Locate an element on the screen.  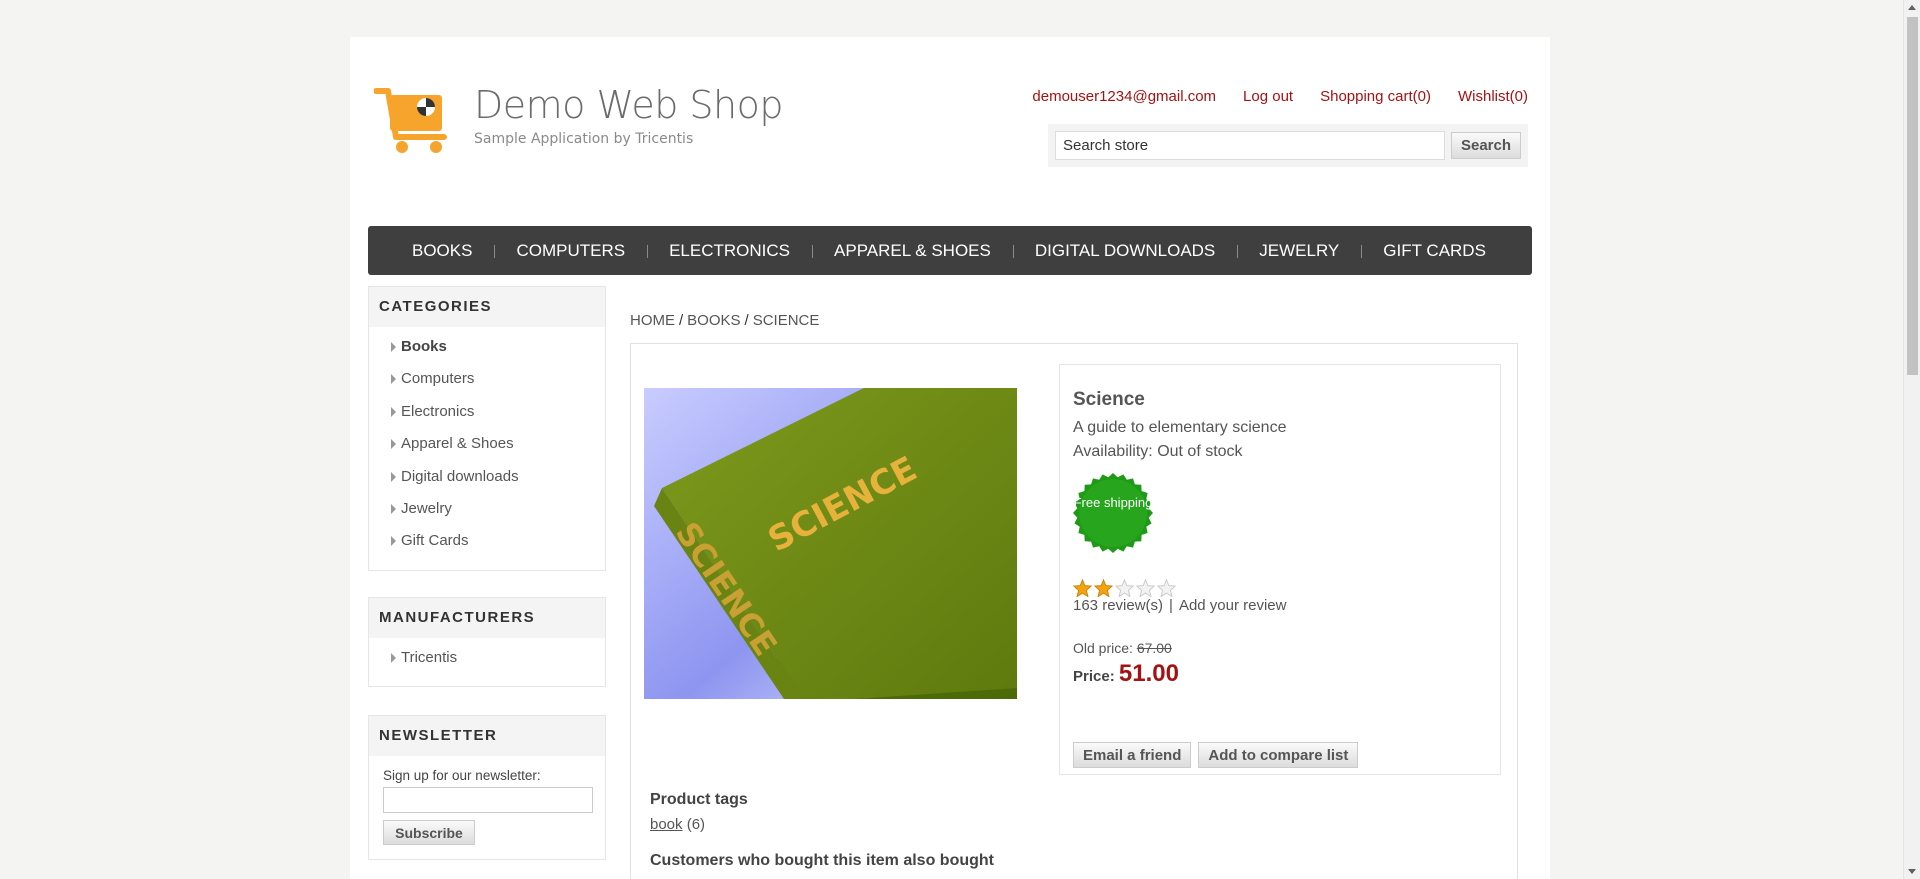
old-price: Old price: 67.00 is located at coordinates (1280, 648).